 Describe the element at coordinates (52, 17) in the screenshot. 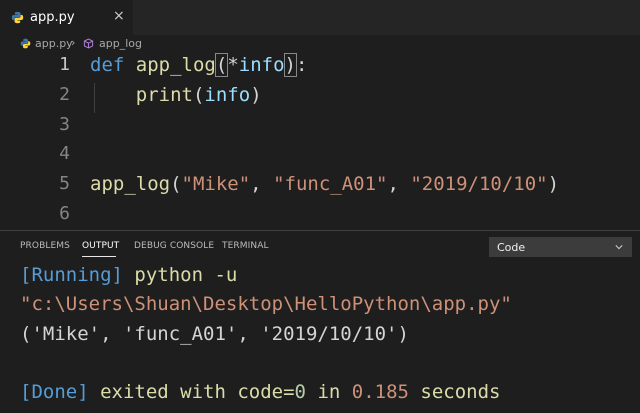

I see `tab-label: app.py` at that location.